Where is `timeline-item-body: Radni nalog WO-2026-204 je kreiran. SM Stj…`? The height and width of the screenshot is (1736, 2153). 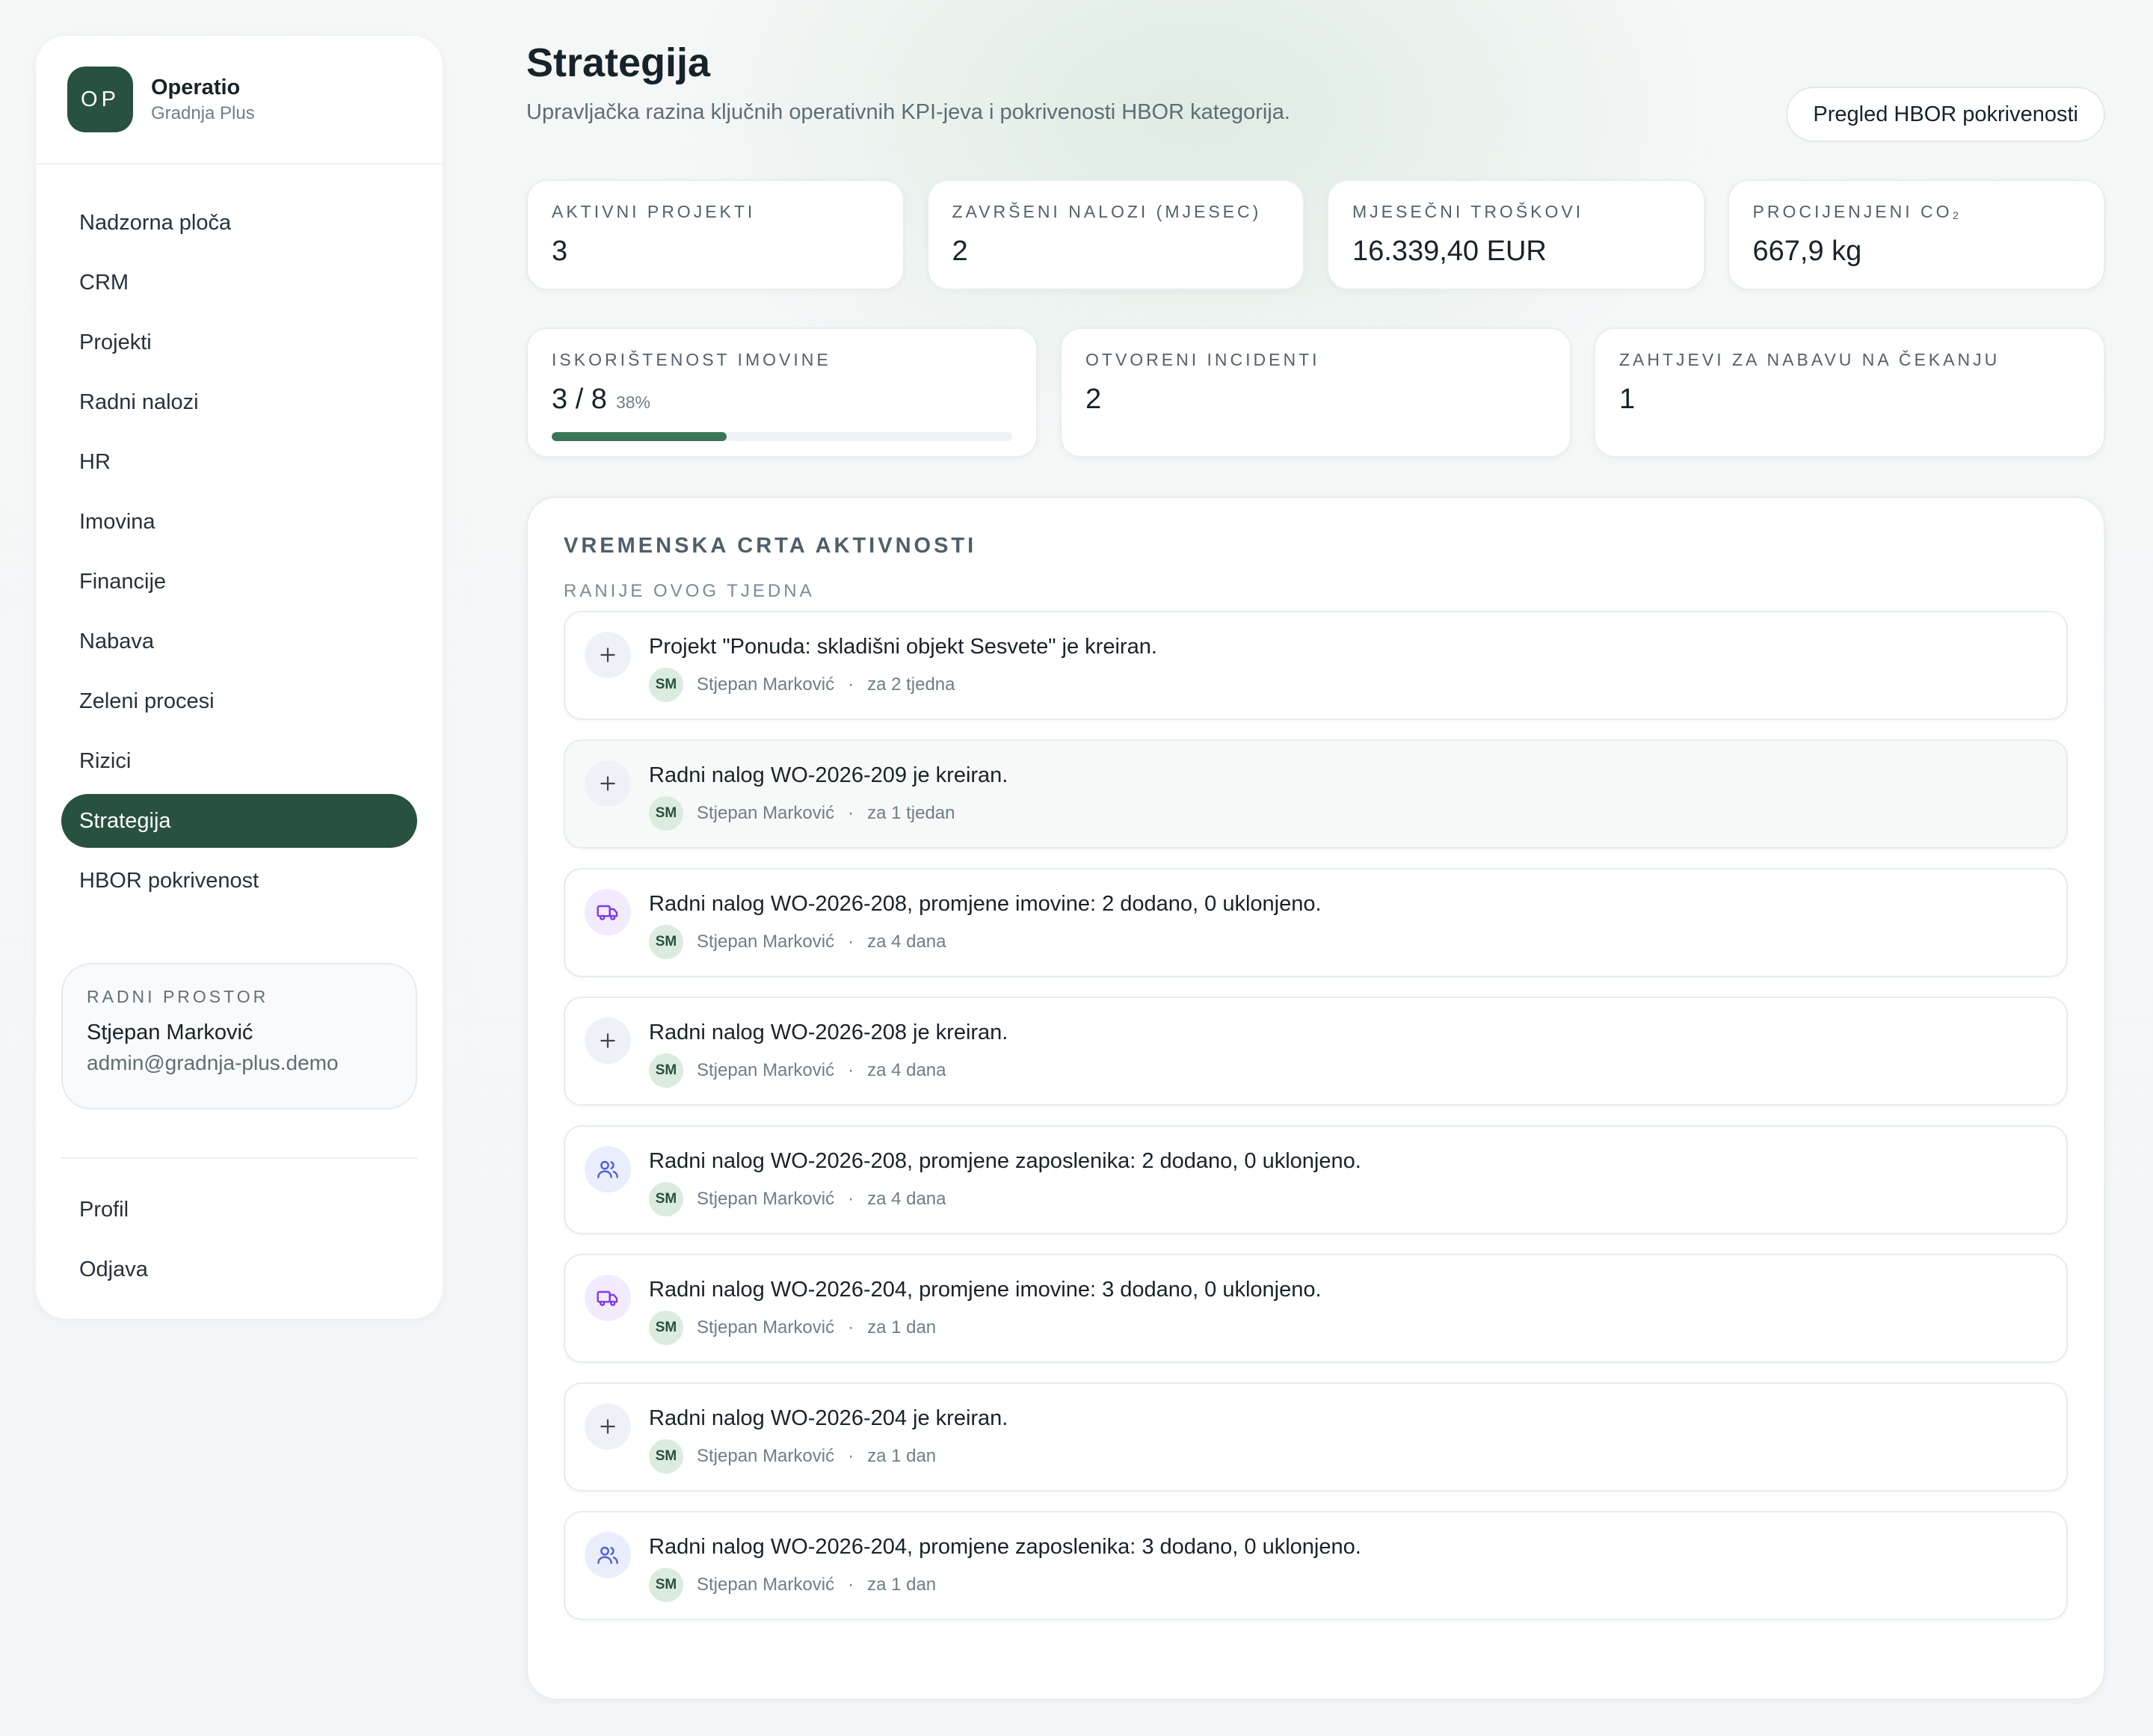
timeline-item-body: Radni nalog WO-2026-204 je kreiran. SM Stj… is located at coordinates (829, 1446).